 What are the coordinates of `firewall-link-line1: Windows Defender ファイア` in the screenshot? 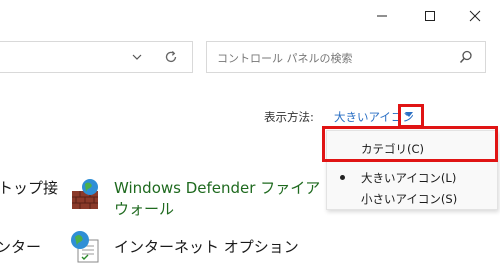 It's located at (217, 187).